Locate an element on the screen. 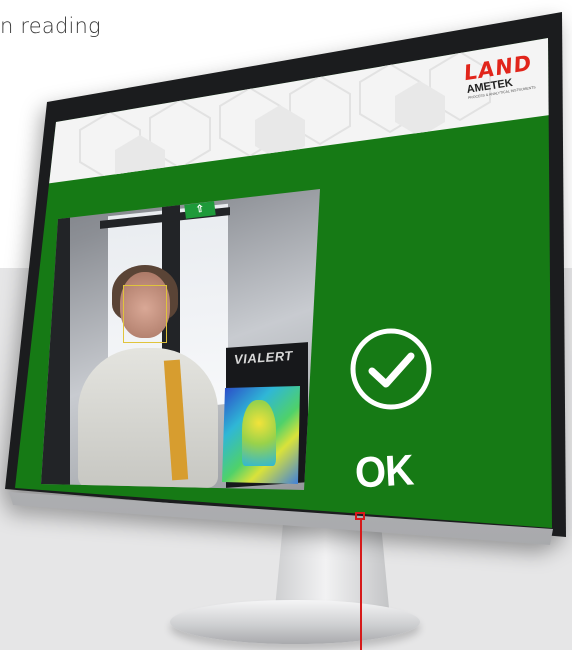 The image size is (572, 650). callout-line is located at coordinates (361, 584).